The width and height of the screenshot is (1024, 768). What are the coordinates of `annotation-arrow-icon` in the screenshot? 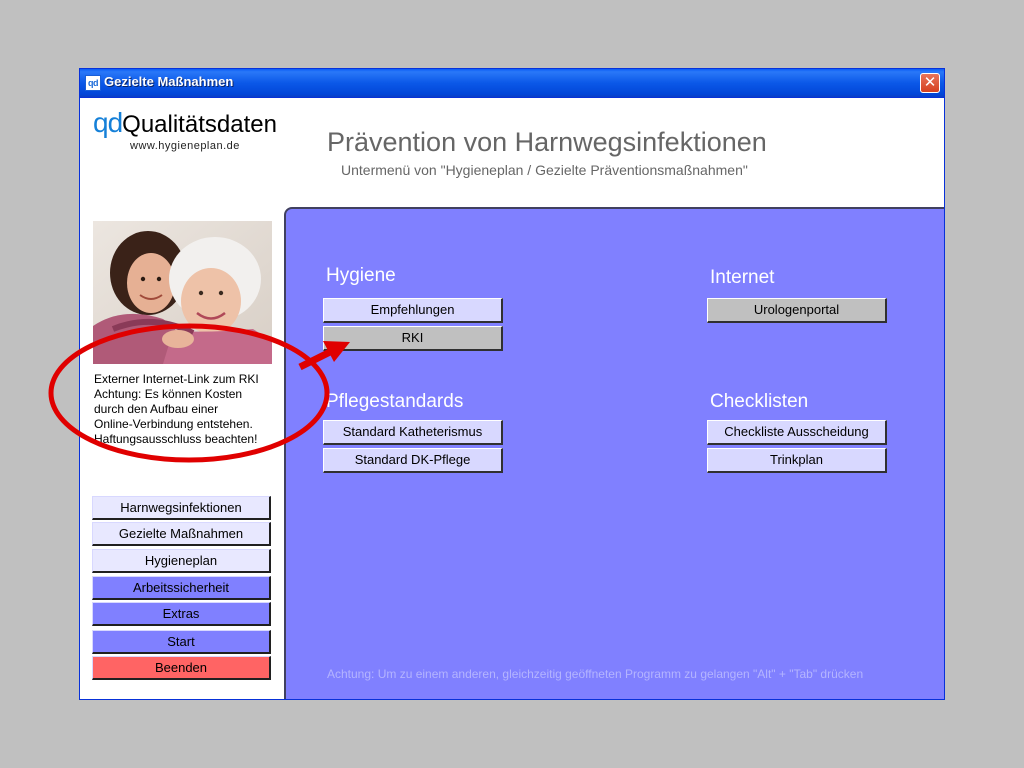 It's located at (324, 356).